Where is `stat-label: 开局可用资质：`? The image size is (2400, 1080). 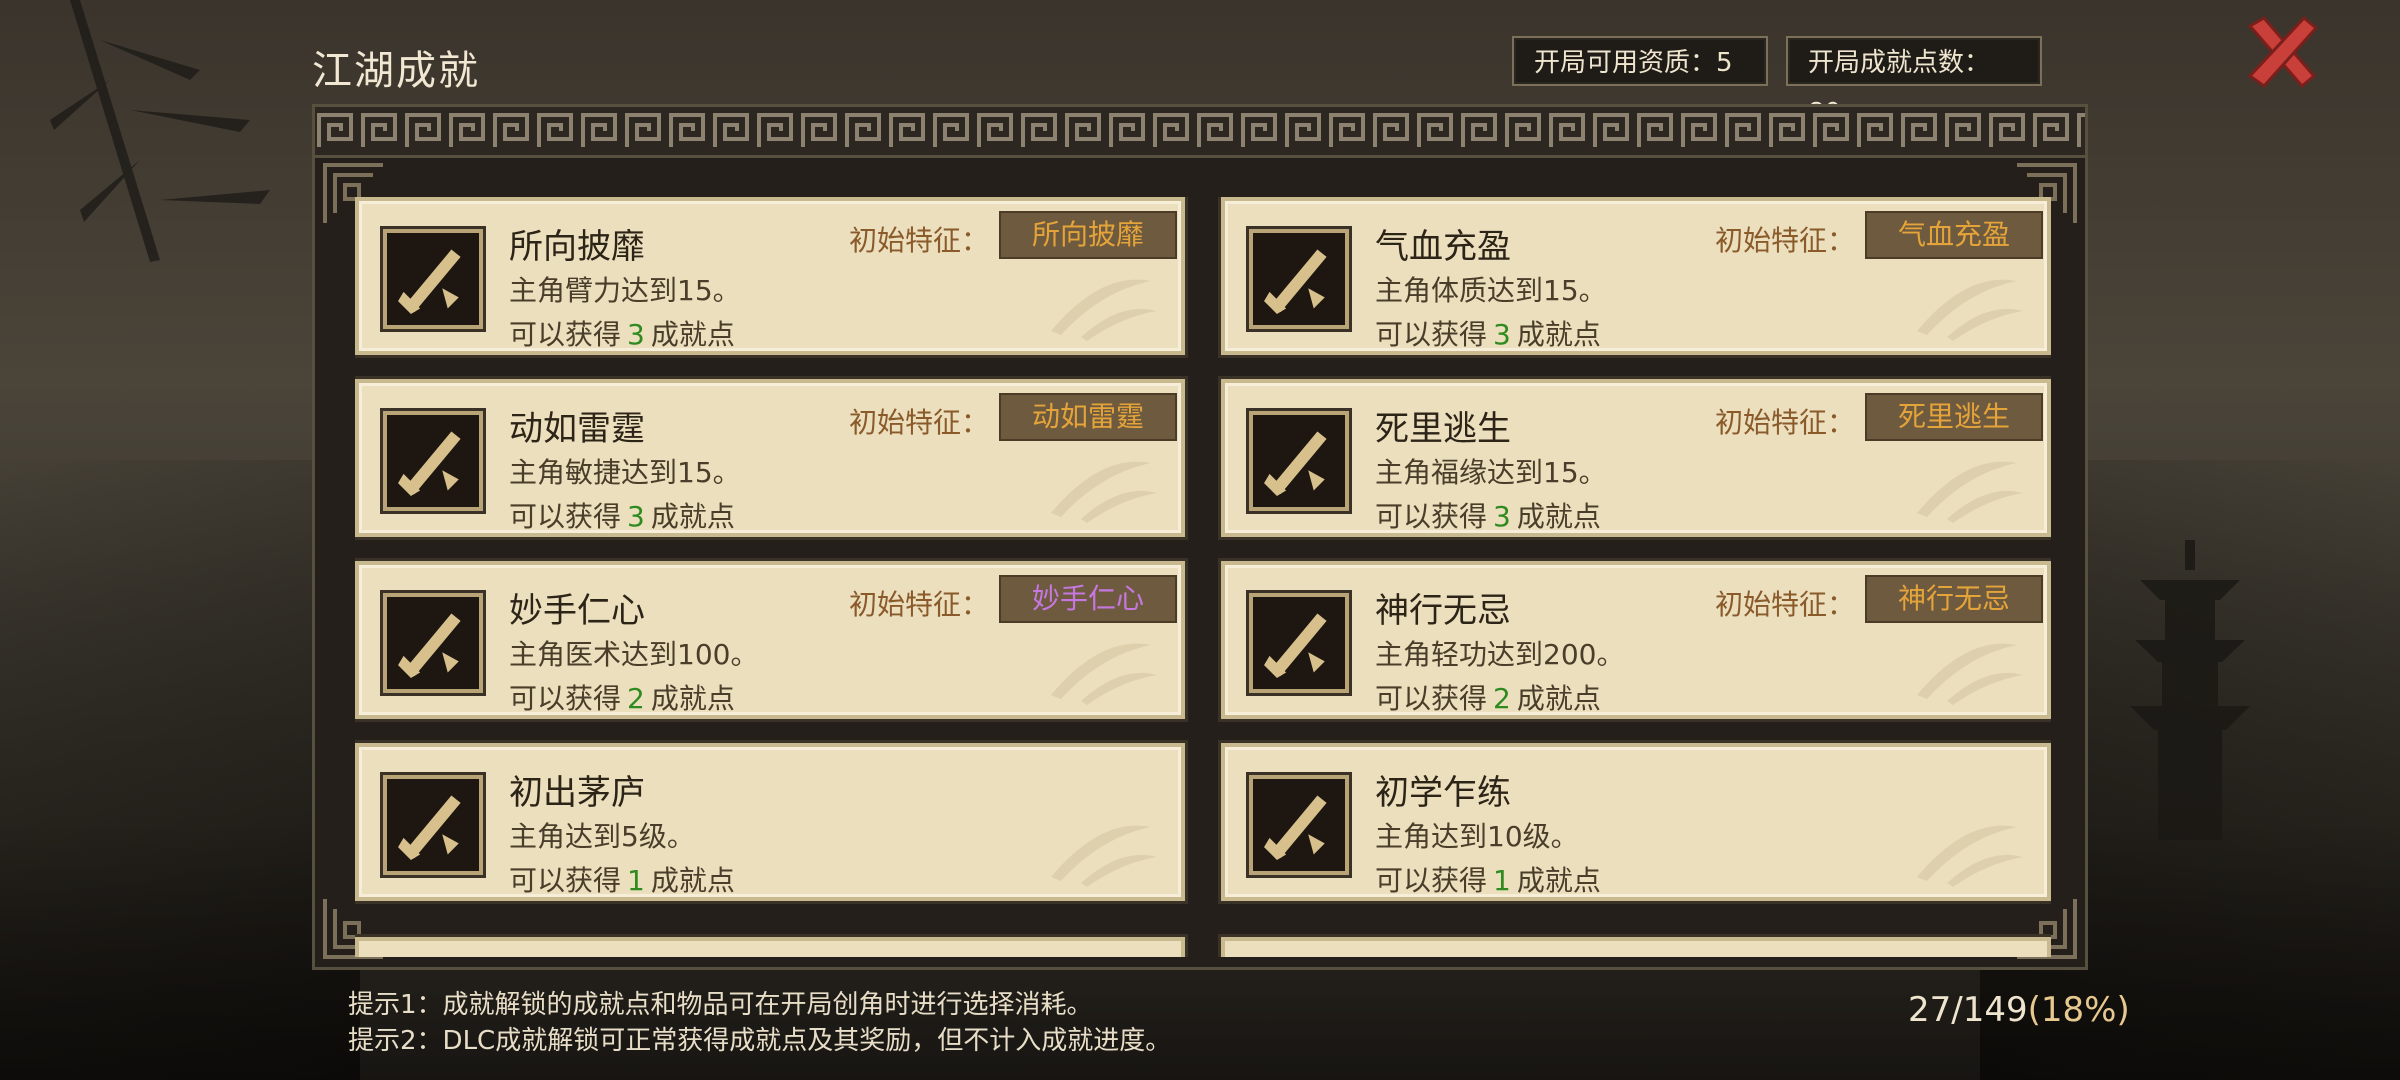 stat-label: 开局可用资质： is located at coordinates (1625, 63).